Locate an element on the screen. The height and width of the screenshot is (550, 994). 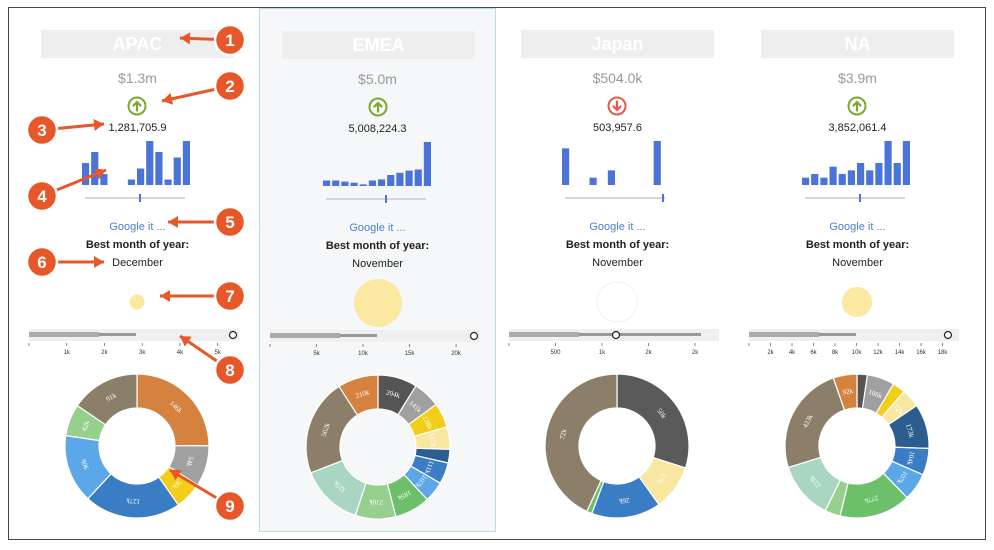
monthly-bars is located at coordinates (377, 164).